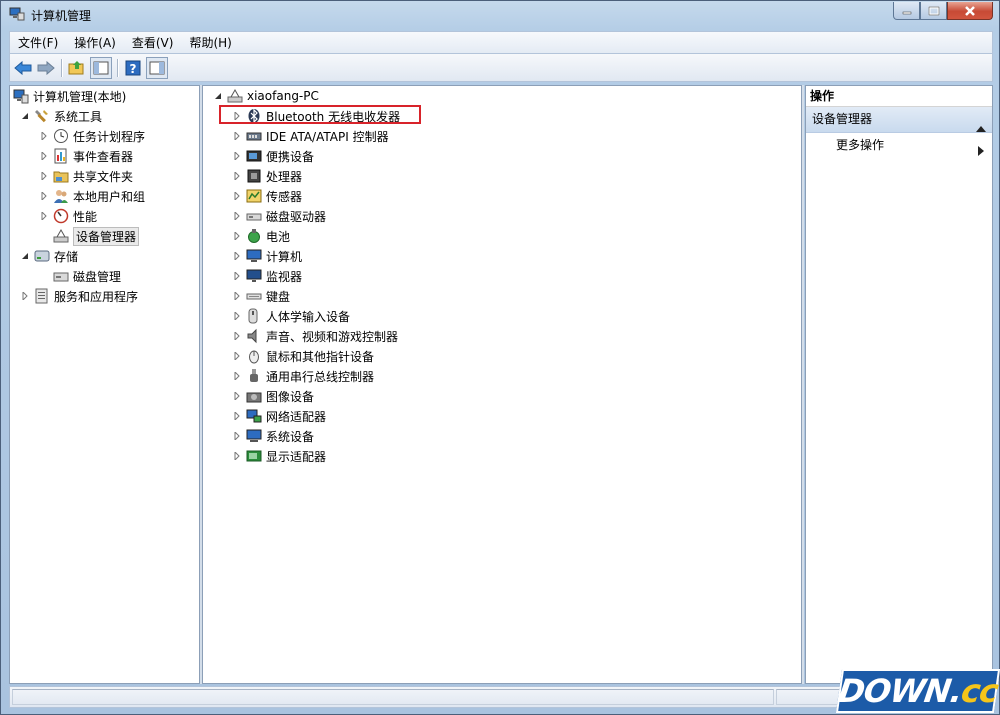  What do you see at coordinates (970, 11) in the screenshot?
I see `close-button` at bounding box center [970, 11].